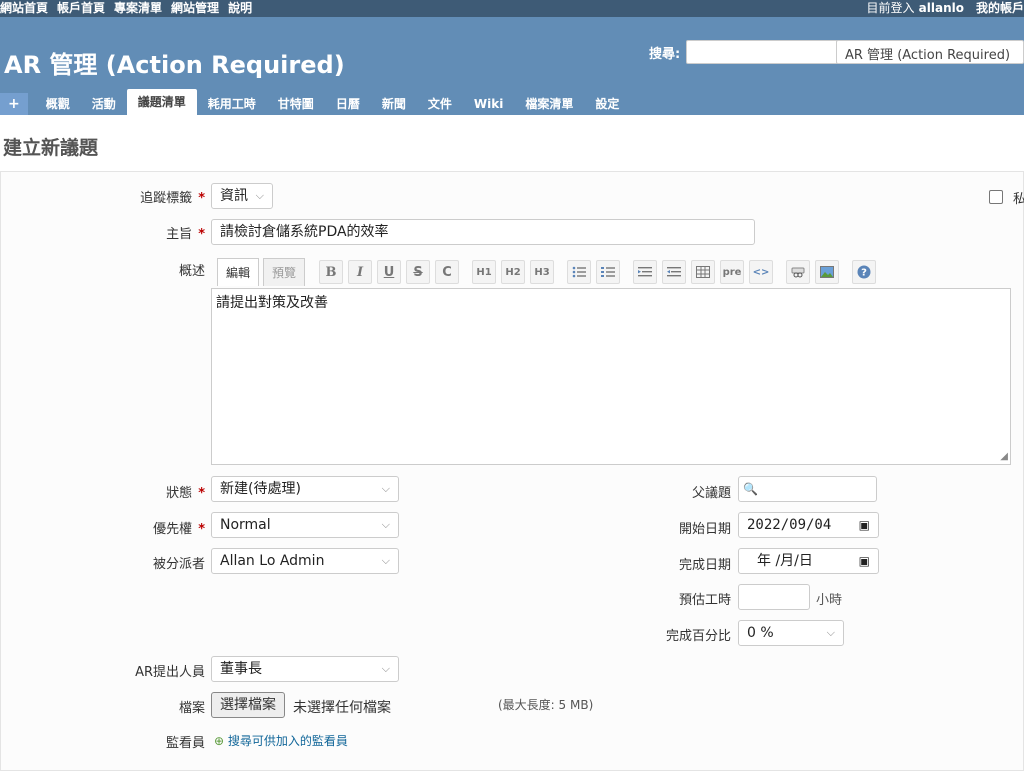 This screenshot has height=771, width=1024. I want to click on image-icon, so click(827, 272).